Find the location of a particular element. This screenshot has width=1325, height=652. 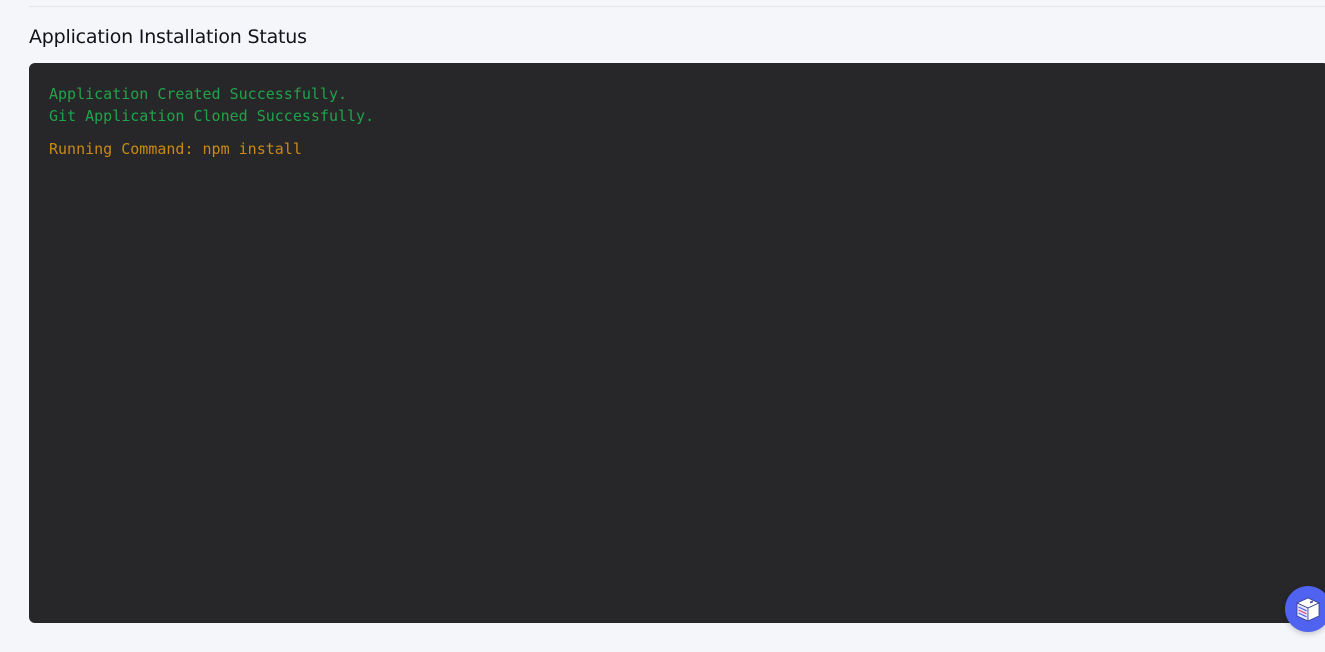

log-line-running-command: Running Command: npm install is located at coordinates (175, 149).